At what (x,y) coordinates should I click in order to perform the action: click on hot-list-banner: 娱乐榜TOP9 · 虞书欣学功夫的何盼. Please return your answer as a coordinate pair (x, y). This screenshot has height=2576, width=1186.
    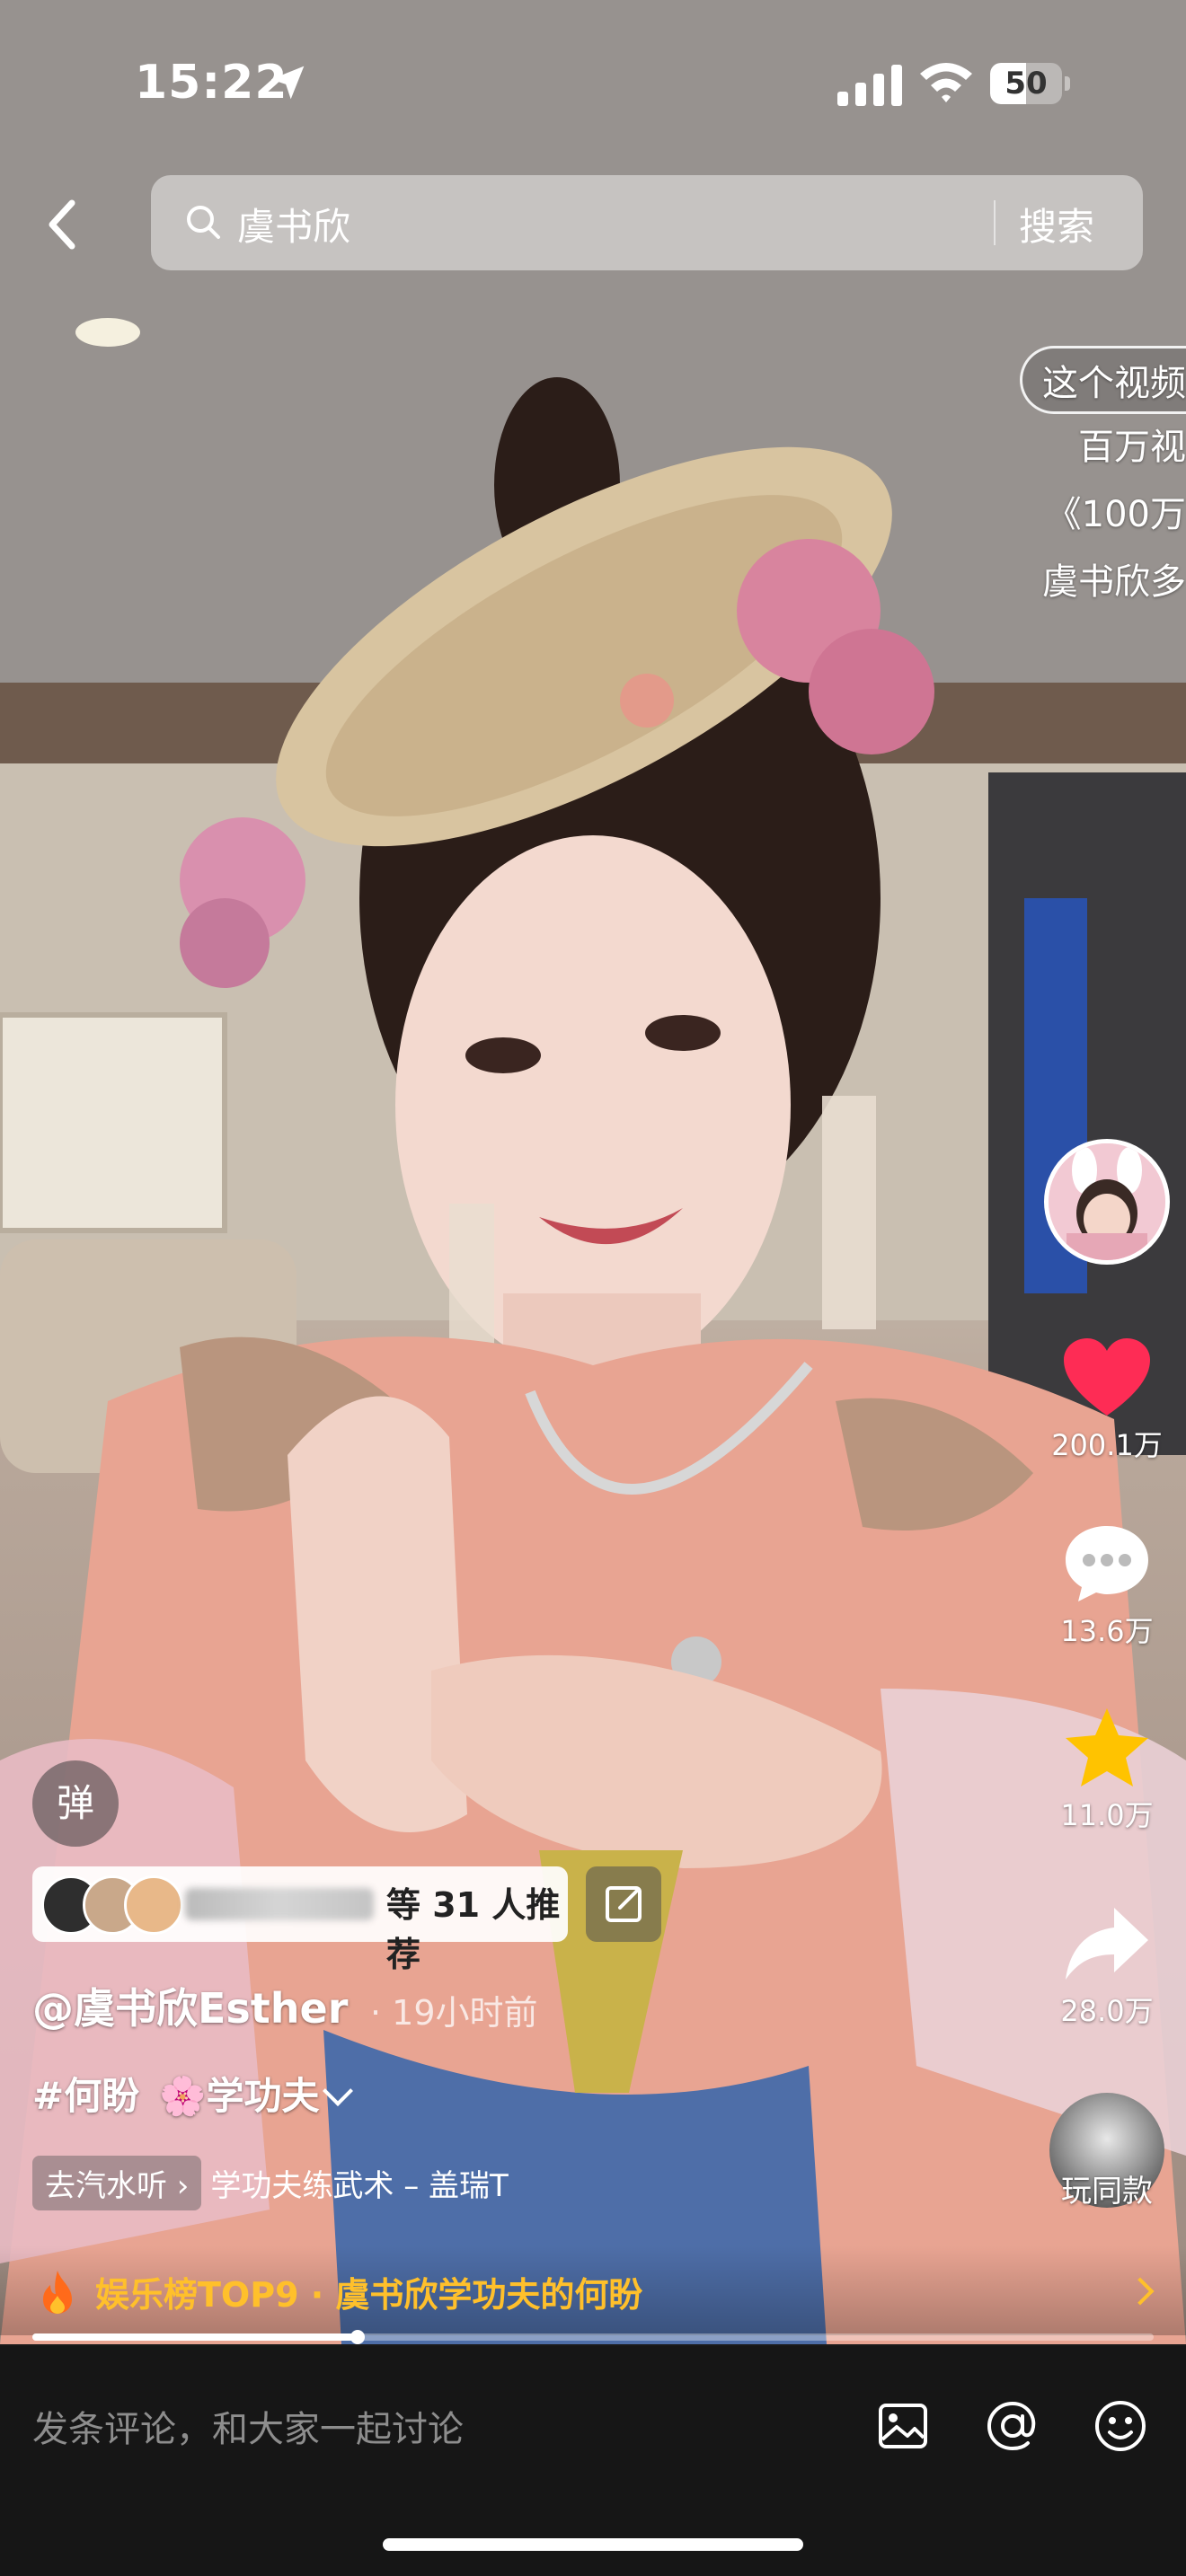
    Looking at the image, I should click on (593, 2290).